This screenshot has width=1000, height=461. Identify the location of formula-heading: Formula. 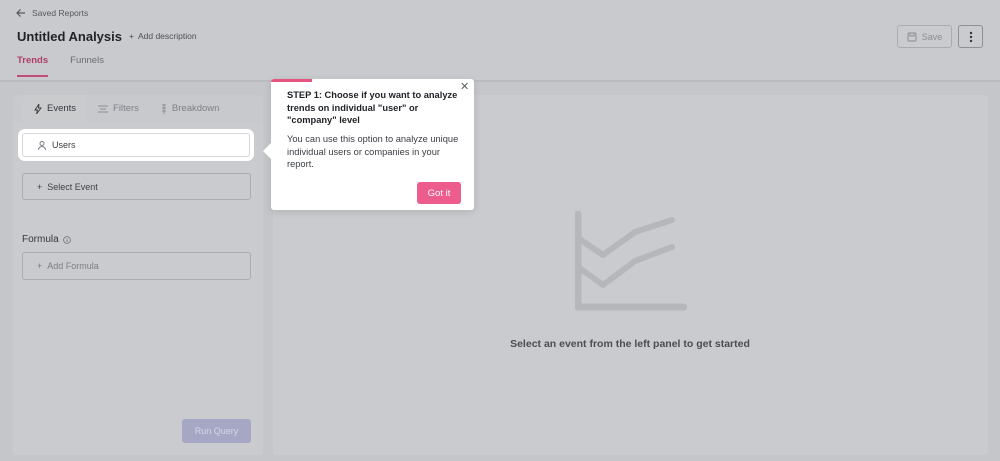
(46, 239).